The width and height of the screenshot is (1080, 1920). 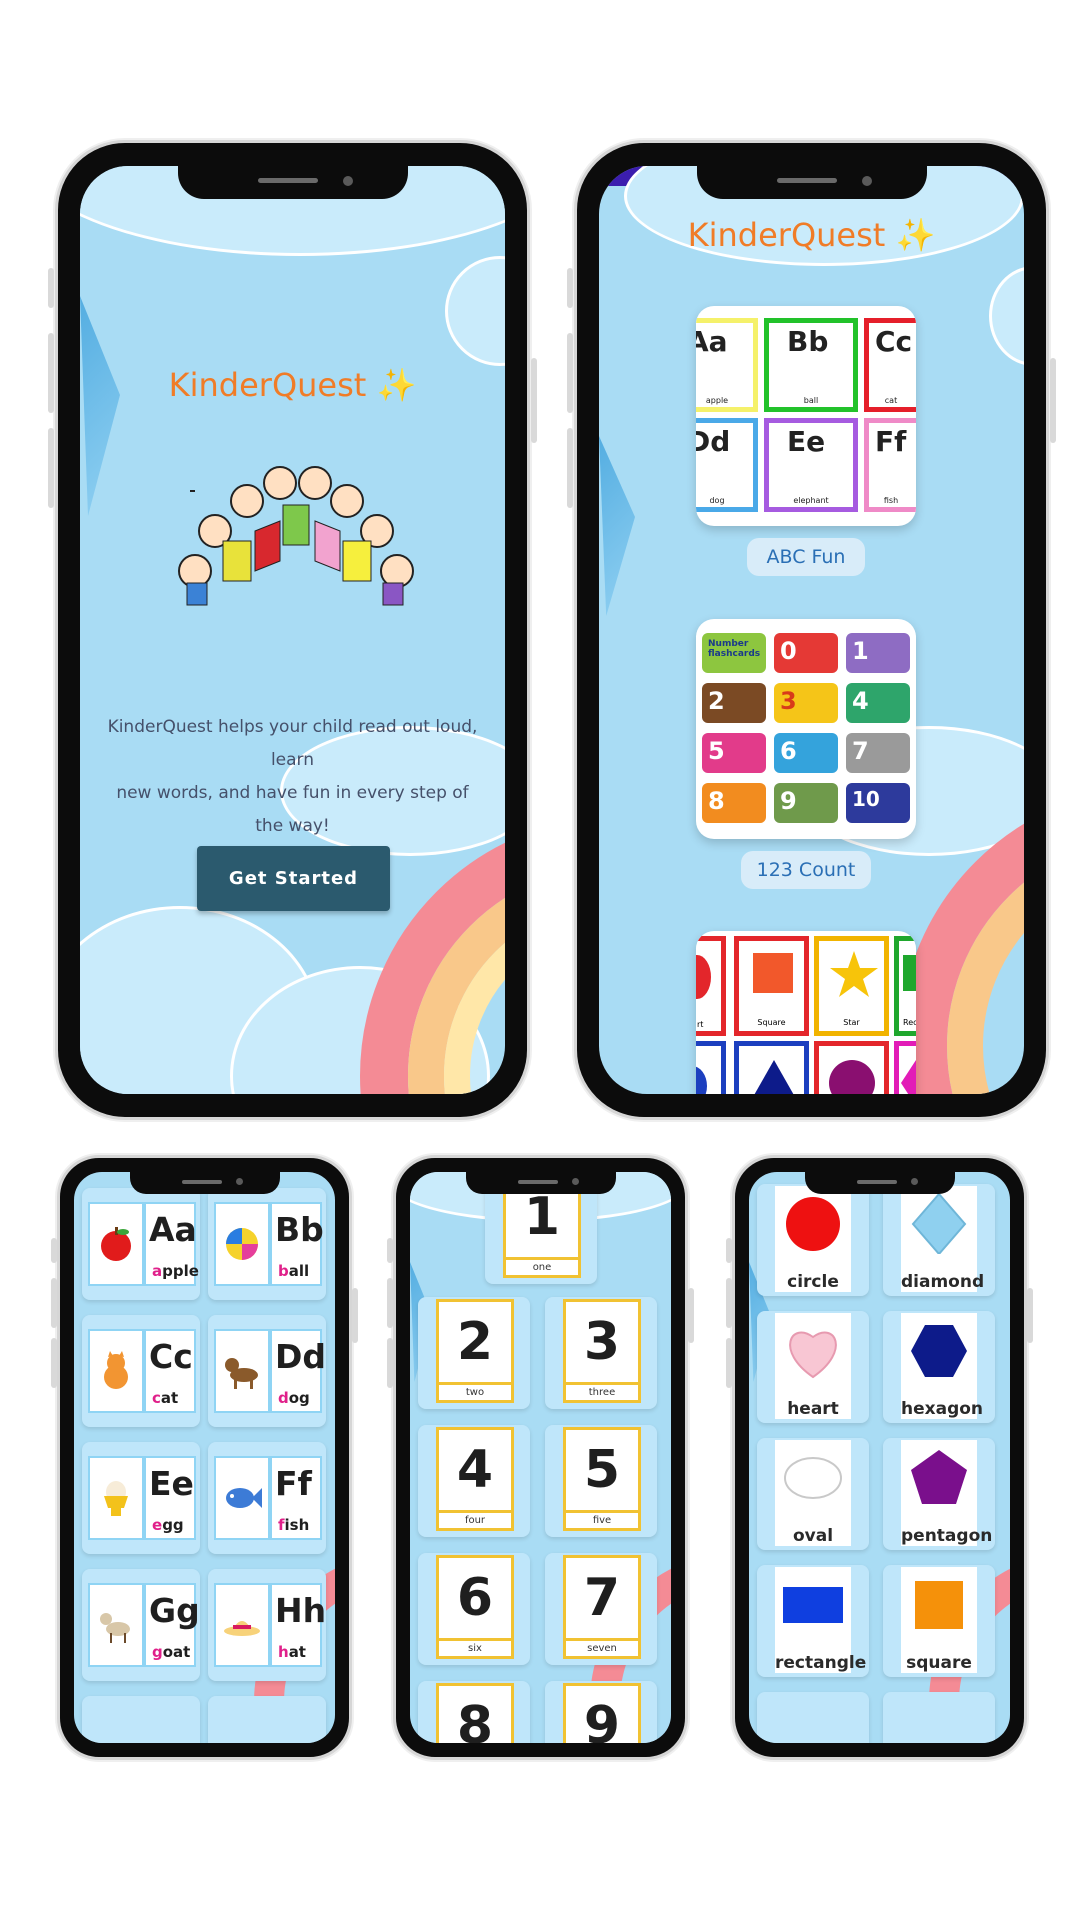 I want to click on alphabet-word: egg, so click(x=168, y=1525).